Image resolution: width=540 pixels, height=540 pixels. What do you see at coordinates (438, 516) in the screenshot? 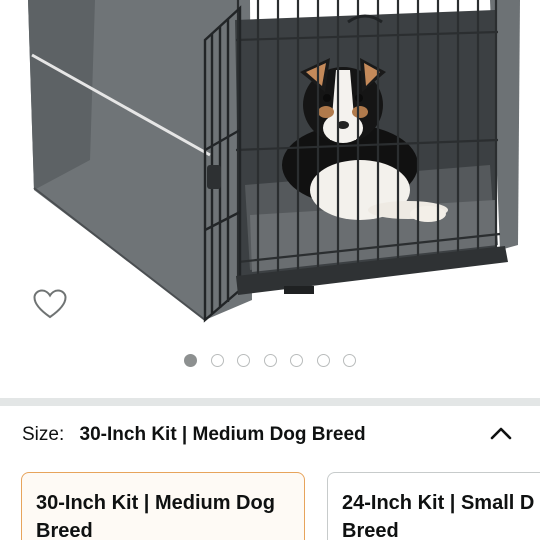
I see `size-option-label: 24-Inch Kit | Small D Breed` at bounding box center [438, 516].